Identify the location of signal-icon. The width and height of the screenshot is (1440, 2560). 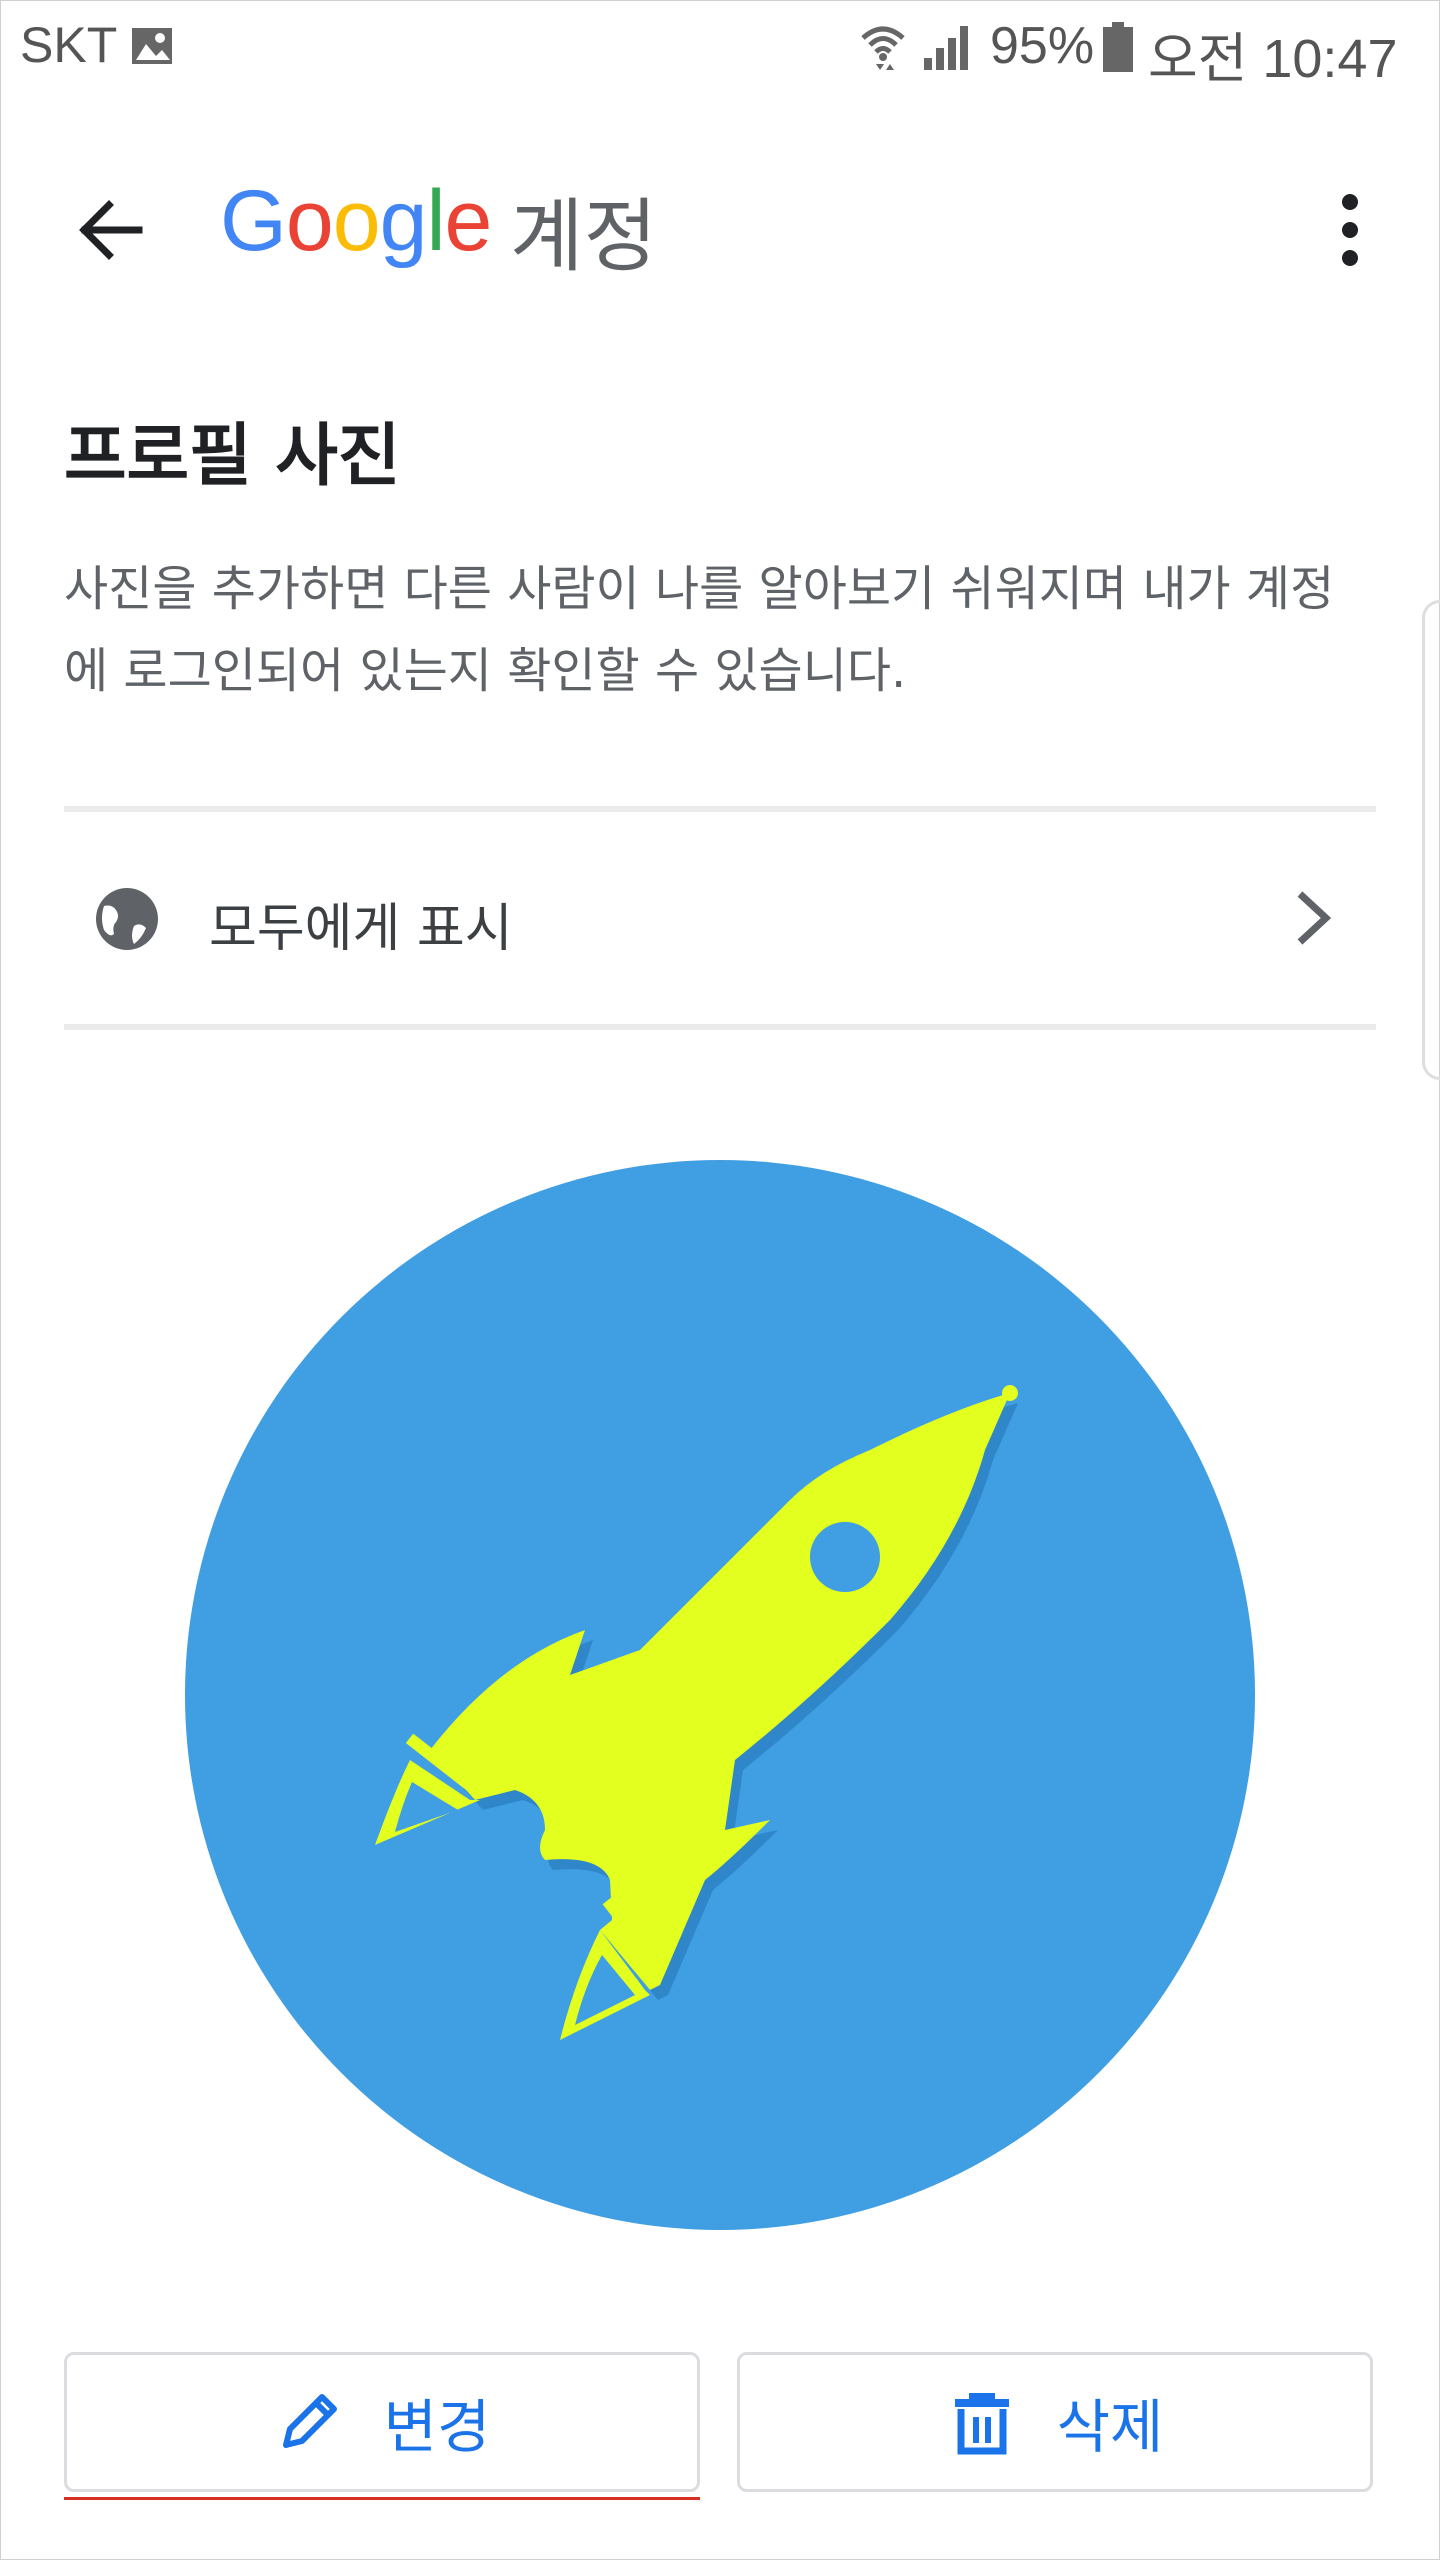
(946, 48).